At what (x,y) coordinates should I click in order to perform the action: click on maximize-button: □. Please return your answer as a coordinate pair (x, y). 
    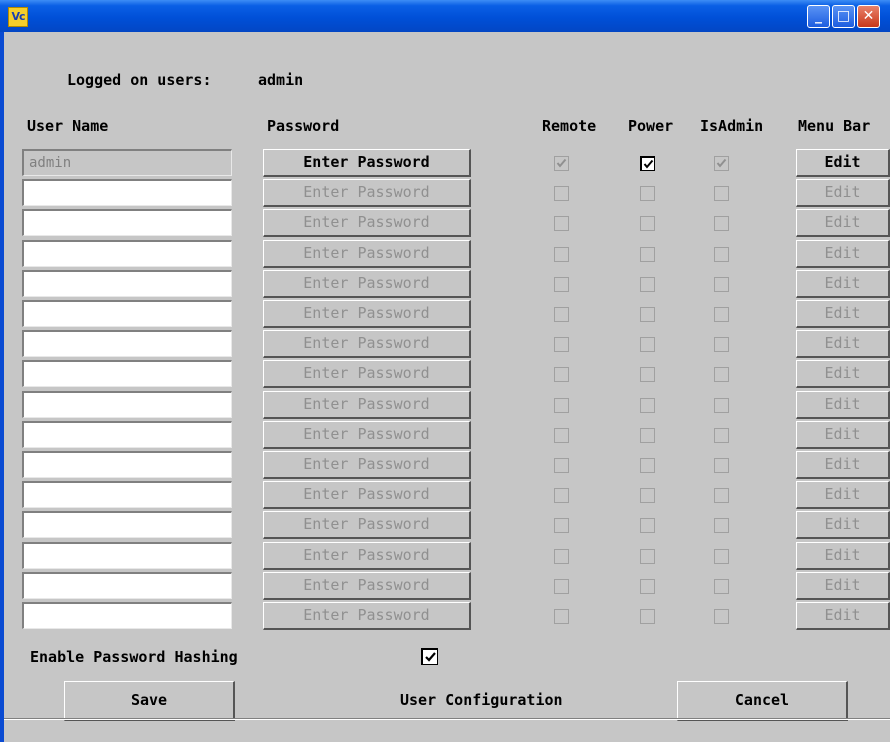
    Looking at the image, I should click on (843, 16).